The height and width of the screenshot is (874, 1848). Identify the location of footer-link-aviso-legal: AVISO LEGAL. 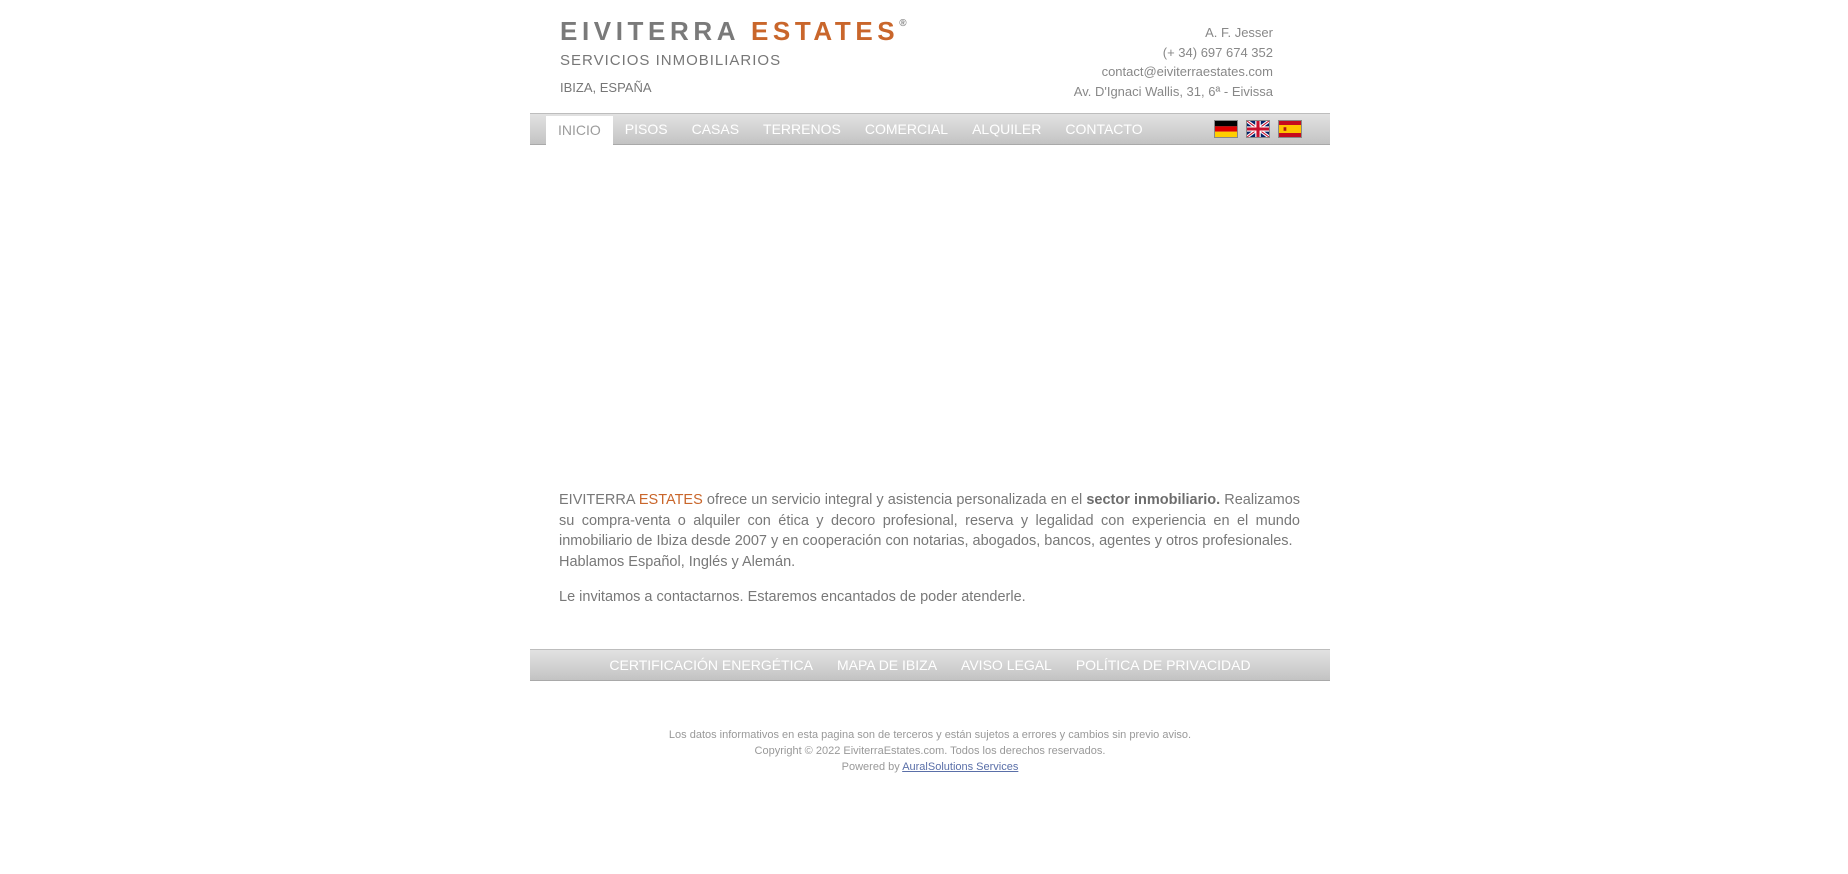
(1006, 665).